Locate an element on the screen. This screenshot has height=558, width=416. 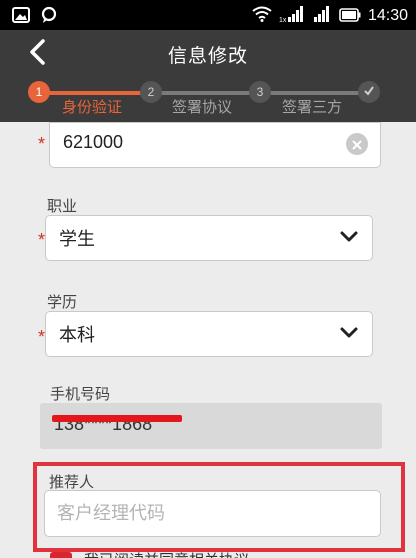
clear-button is located at coordinates (357, 144).